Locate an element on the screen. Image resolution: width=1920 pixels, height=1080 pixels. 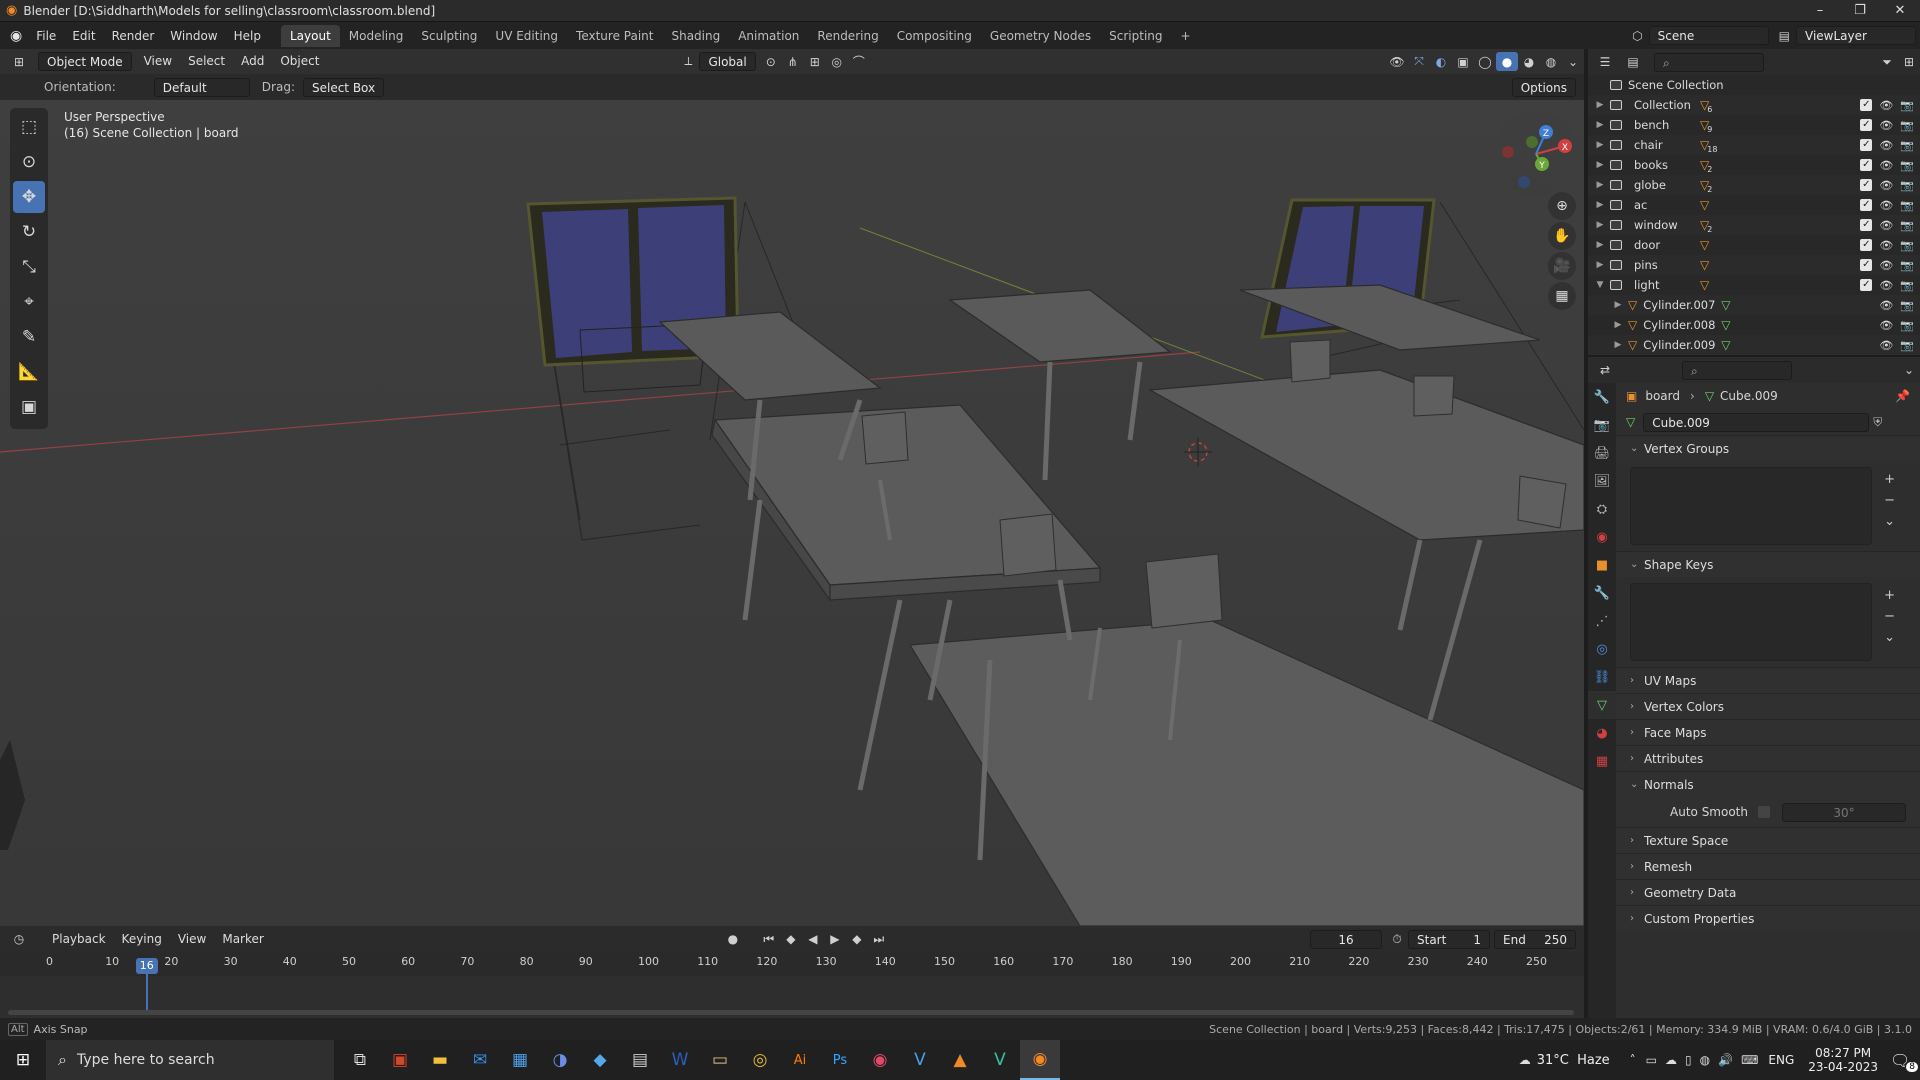
view-layer-selector: ViewLayer is located at coordinates (1856, 35).